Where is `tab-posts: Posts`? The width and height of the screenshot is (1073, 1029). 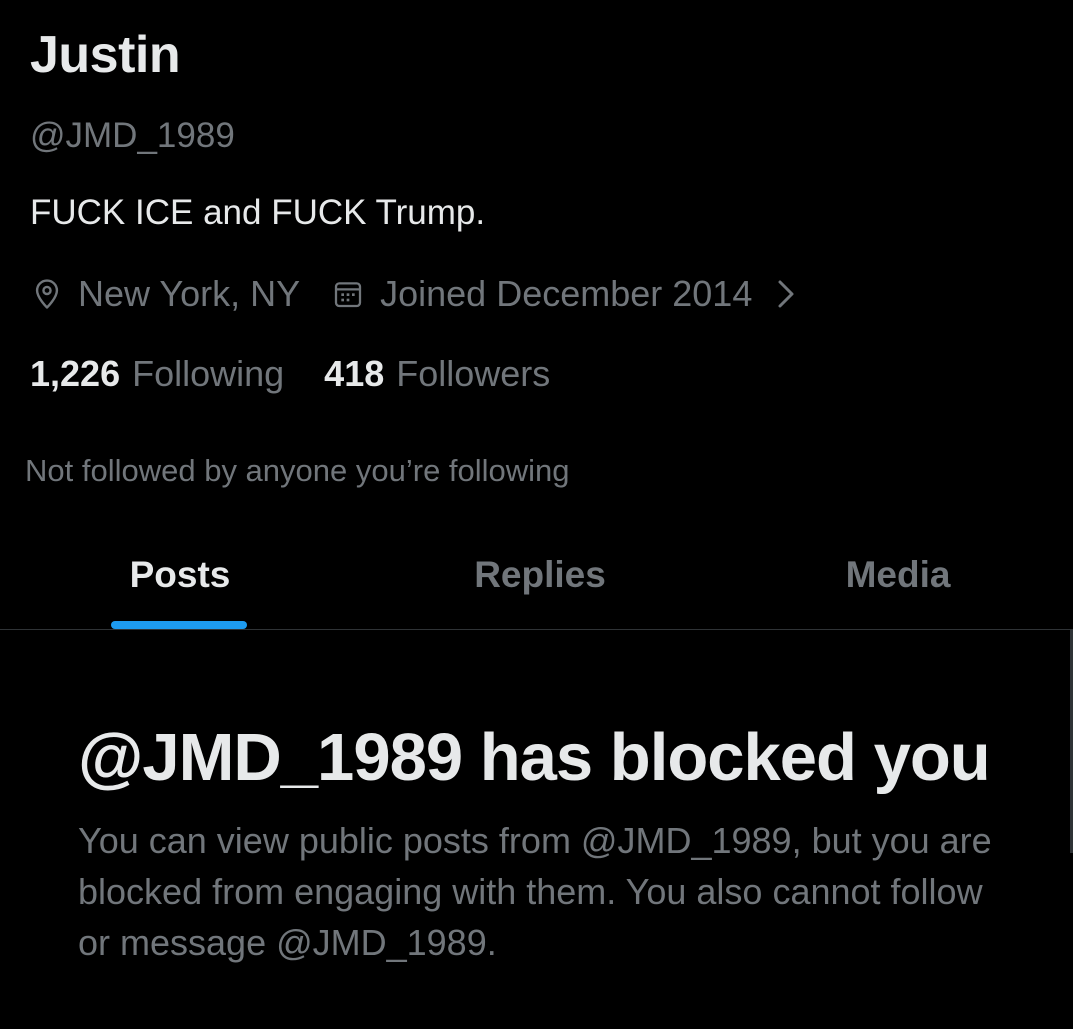
tab-posts: Posts is located at coordinates (180, 583).